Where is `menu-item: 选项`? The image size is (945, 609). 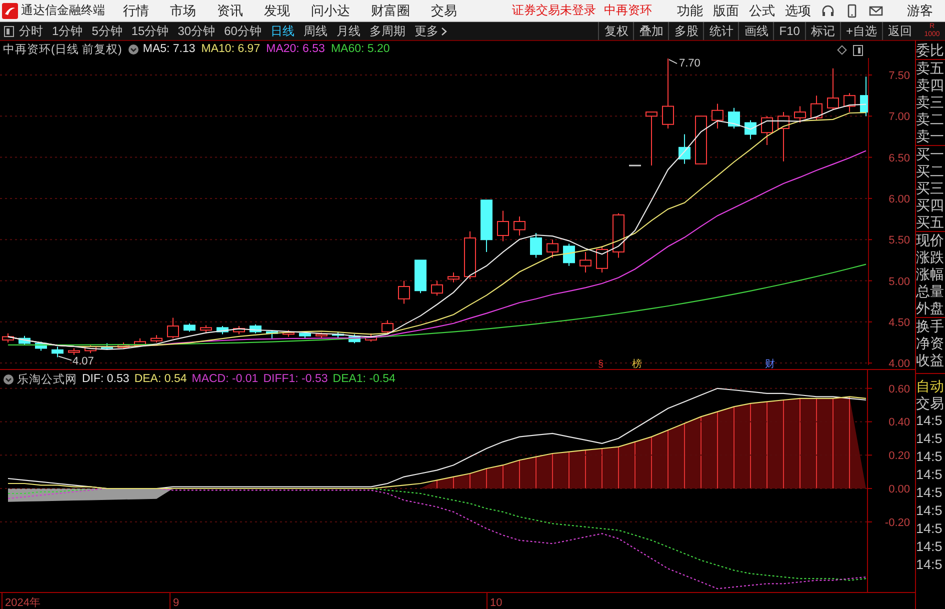 menu-item: 选项 is located at coordinates (798, 11).